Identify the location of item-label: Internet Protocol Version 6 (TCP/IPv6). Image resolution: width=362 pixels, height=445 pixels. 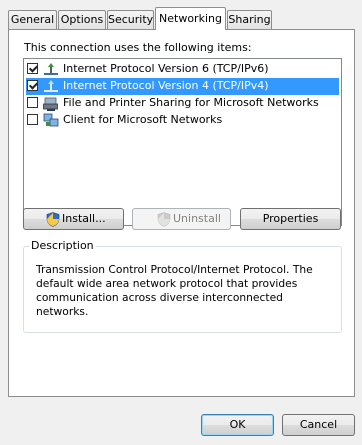
(166, 68).